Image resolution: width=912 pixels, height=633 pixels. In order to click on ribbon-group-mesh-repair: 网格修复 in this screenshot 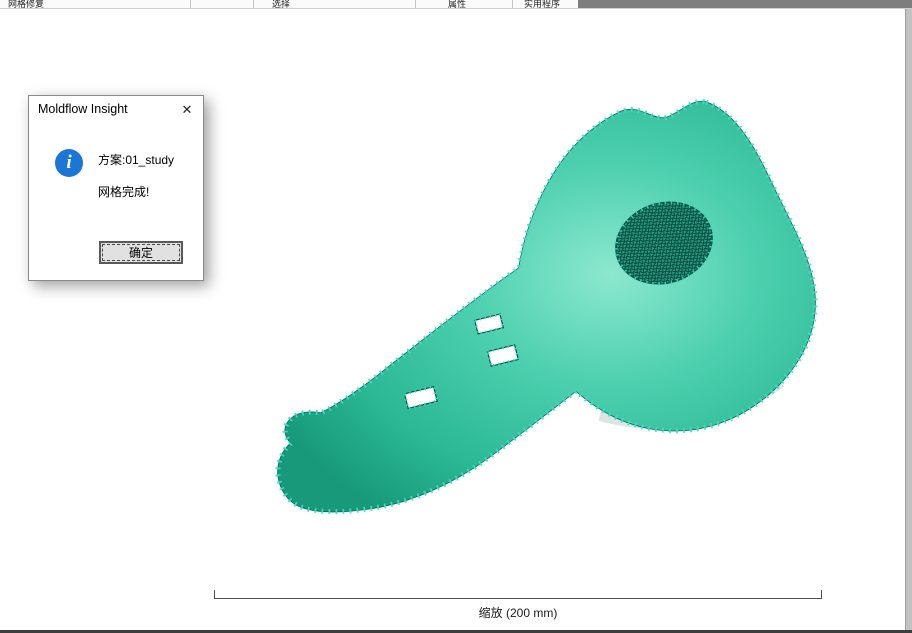, I will do `click(26, 4)`.